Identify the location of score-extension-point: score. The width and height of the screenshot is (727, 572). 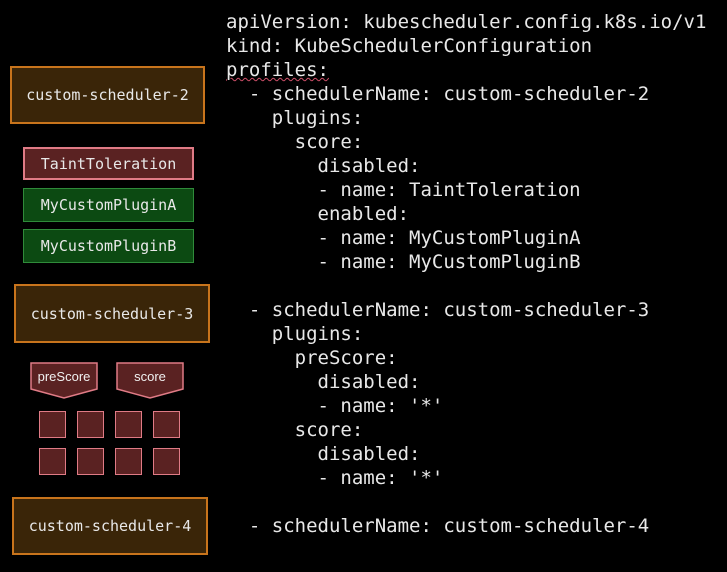
(150, 381).